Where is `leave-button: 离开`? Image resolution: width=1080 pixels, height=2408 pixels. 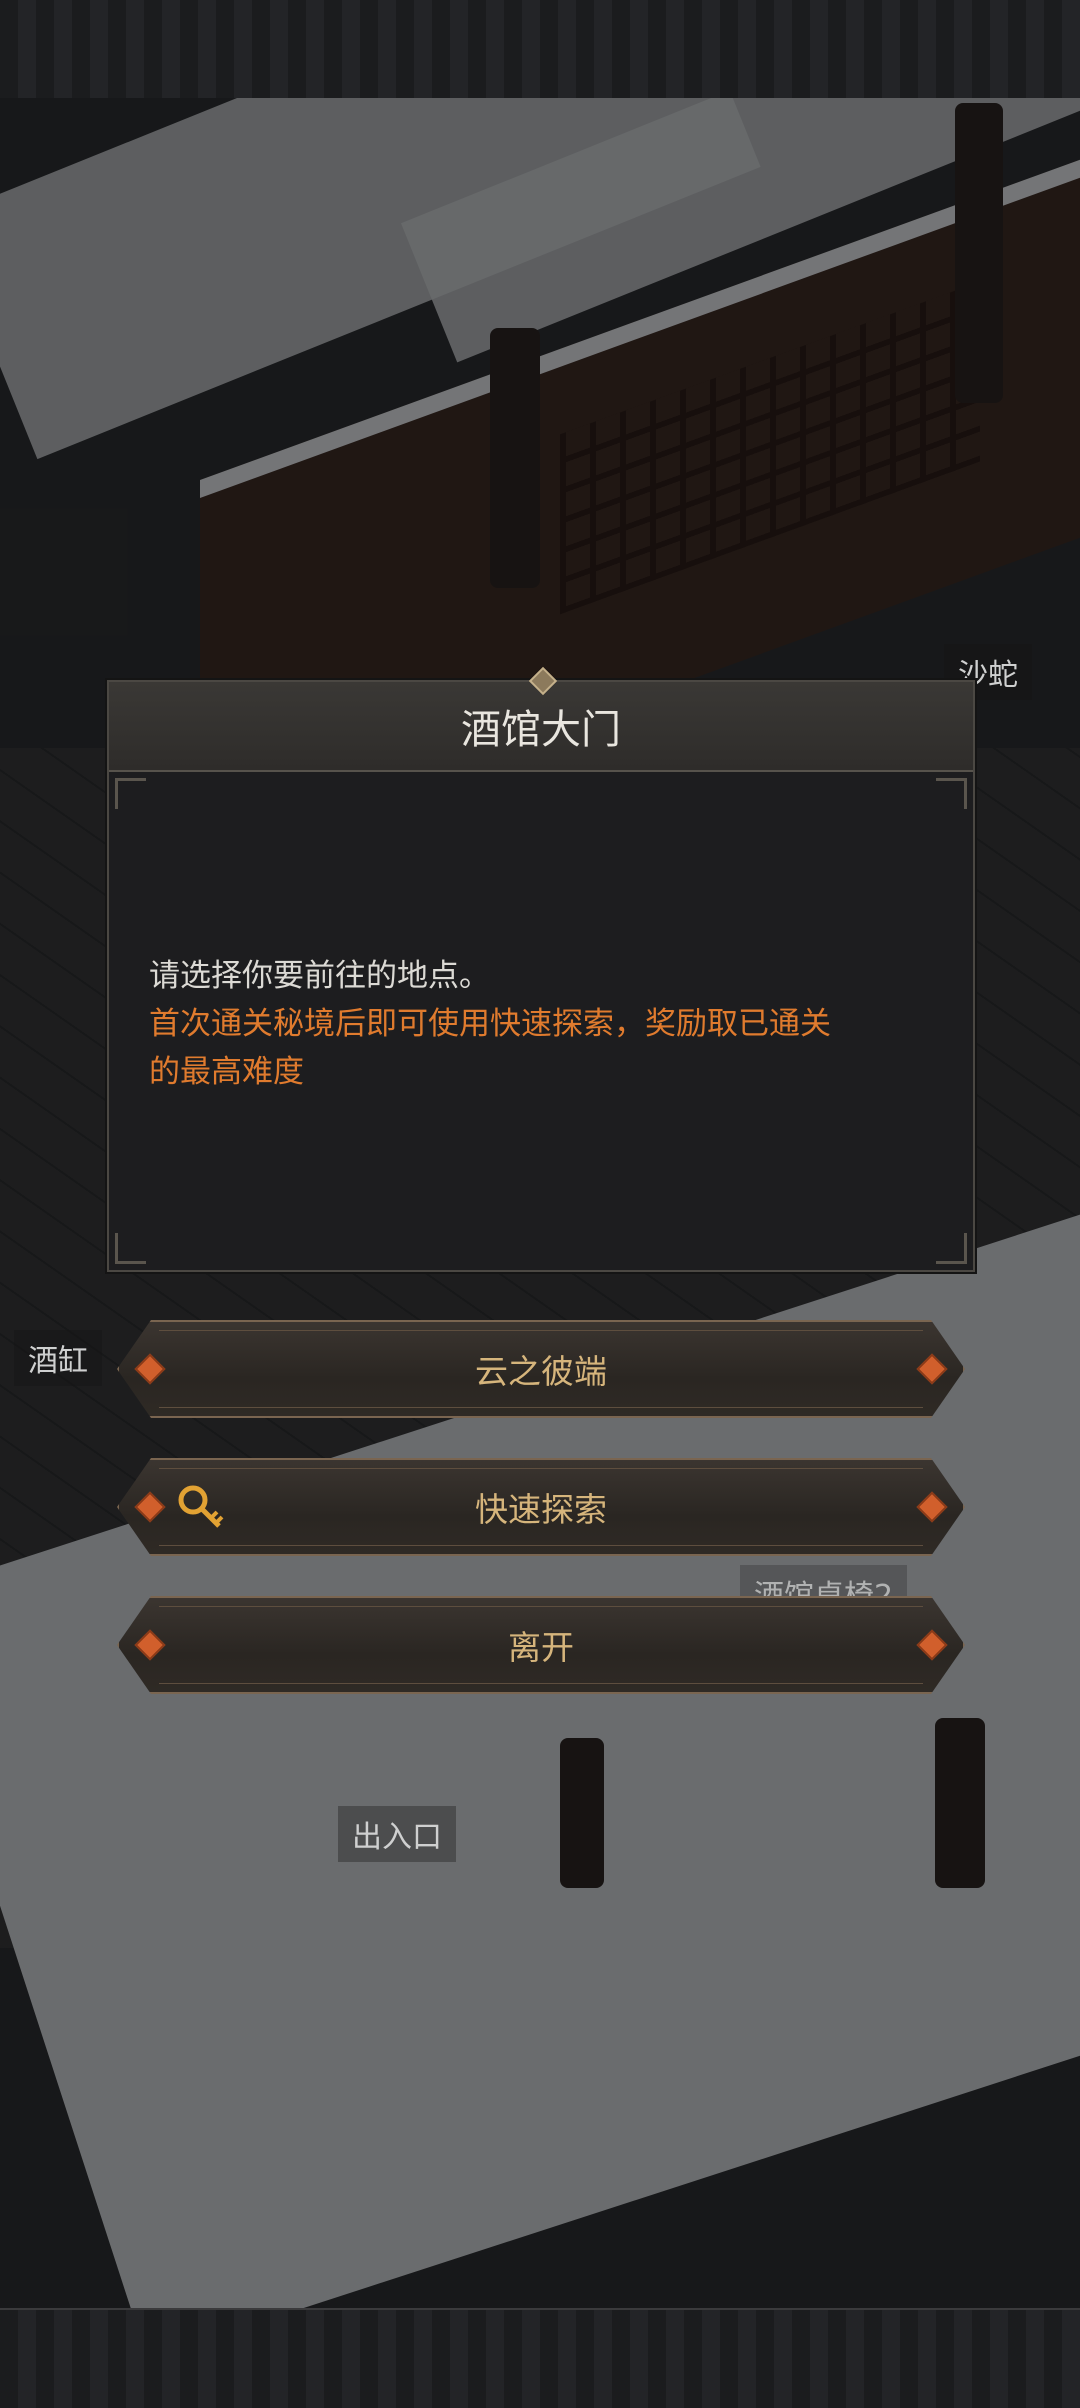 leave-button: 离开 is located at coordinates (541, 1645).